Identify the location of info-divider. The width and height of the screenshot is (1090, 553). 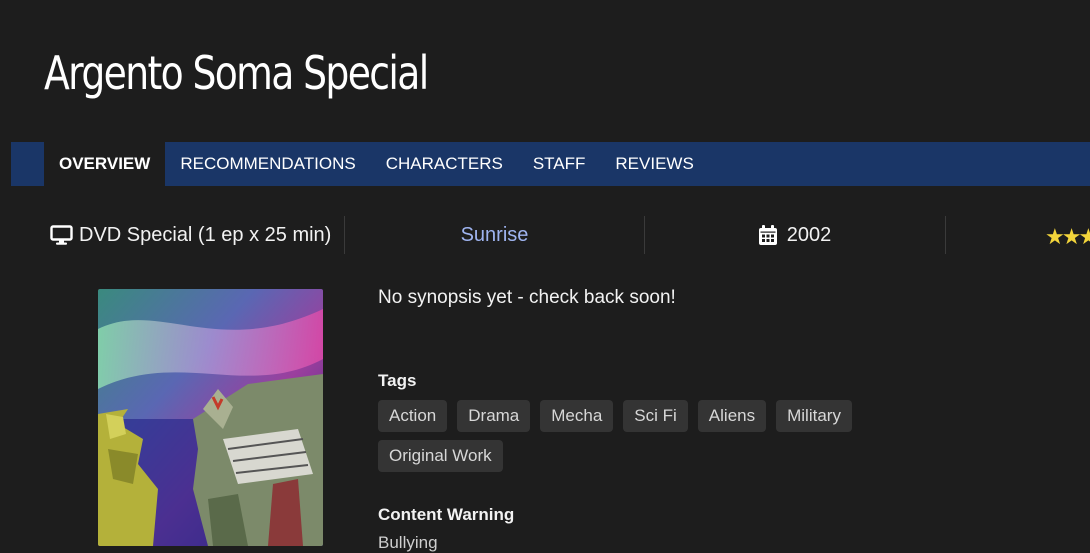
(945, 235).